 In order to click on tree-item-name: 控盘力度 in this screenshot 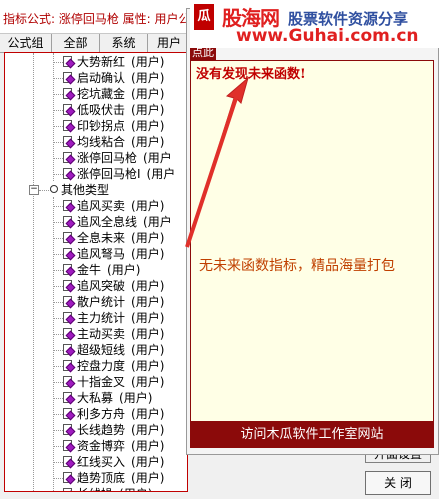, I will do `click(101, 366)`.